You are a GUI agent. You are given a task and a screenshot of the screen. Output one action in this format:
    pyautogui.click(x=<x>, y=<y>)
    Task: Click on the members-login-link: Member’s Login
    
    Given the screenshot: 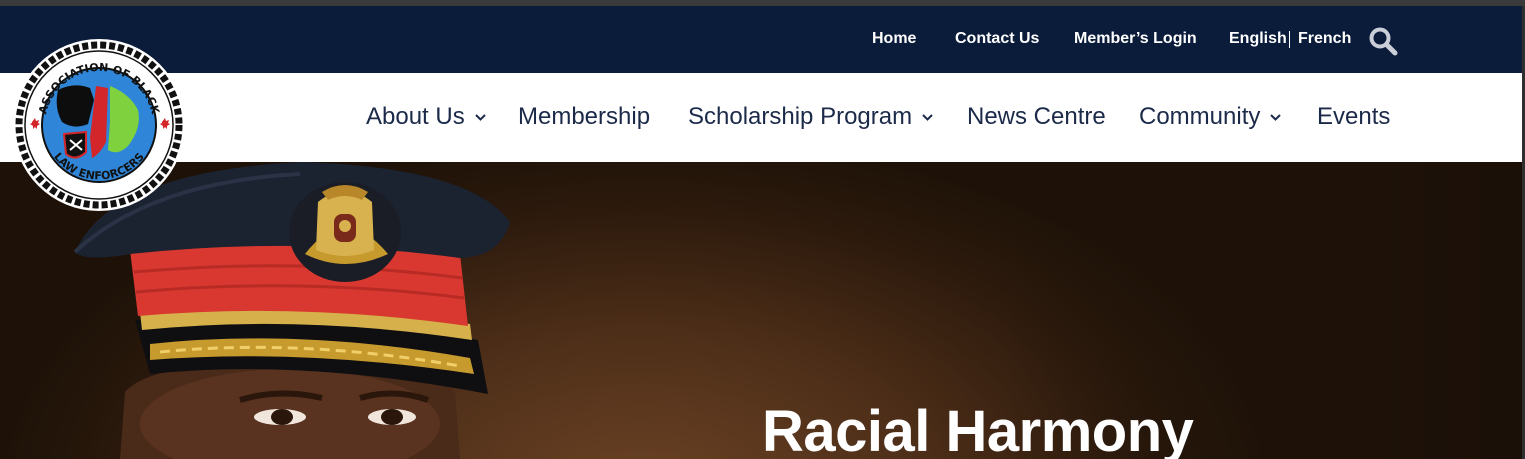 What is the action you would take?
    pyautogui.click(x=1135, y=39)
    